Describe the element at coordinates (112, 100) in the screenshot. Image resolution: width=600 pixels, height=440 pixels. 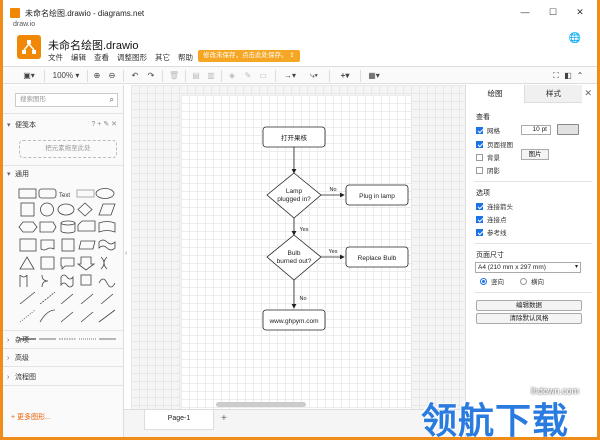
I see `search-icon: ⌕` at that location.